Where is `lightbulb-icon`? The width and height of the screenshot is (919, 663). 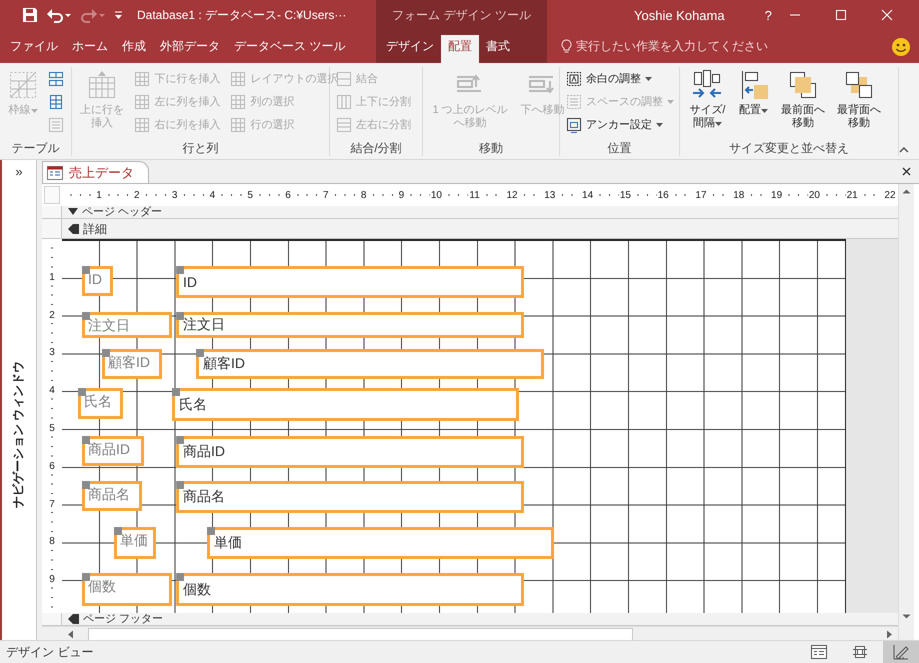 lightbulb-icon is located at coordinates (566, 46).